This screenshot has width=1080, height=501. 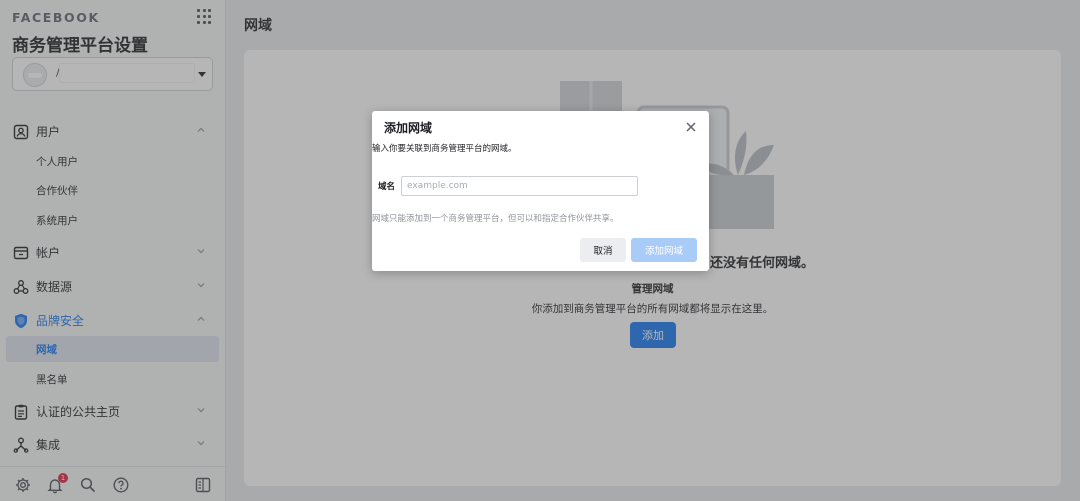 I want to click on add-domain-confirm-button: 添加网域, so click(x=664, y=250).